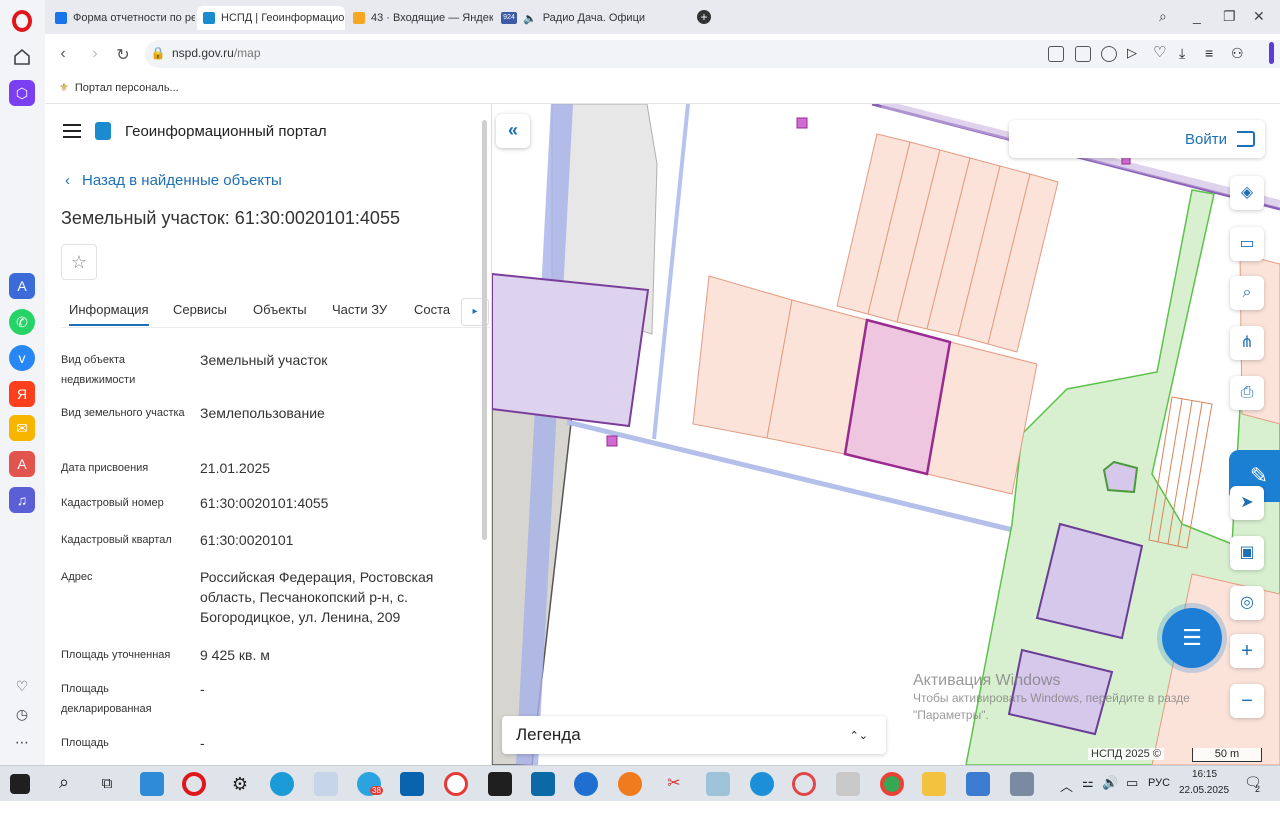  Describe the element at coordinates (359, 309) in the screenshot. I see `tab-parts: Части ЗУ` at that location.